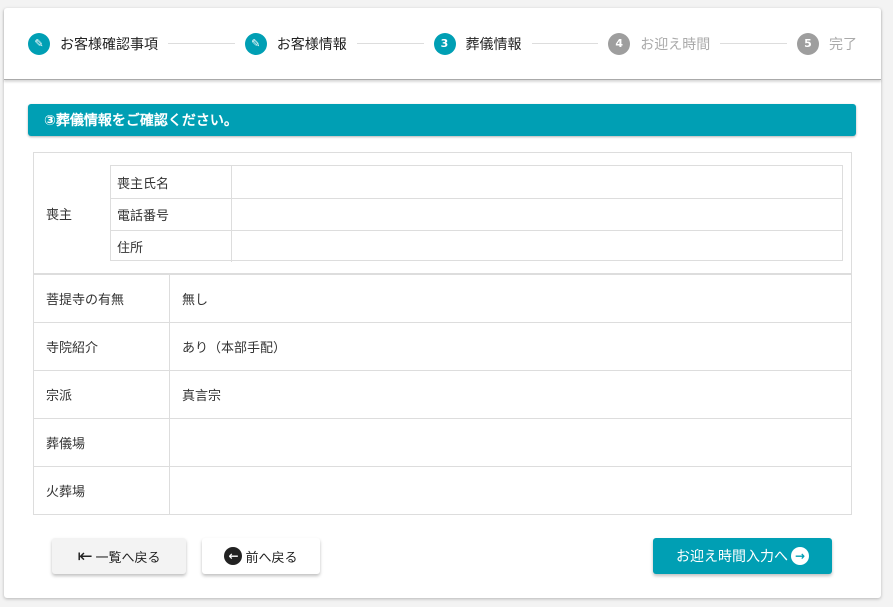 The image size is (893, 607). I want to click on previous-button: ← 前へ戻る, so click(261, 556).